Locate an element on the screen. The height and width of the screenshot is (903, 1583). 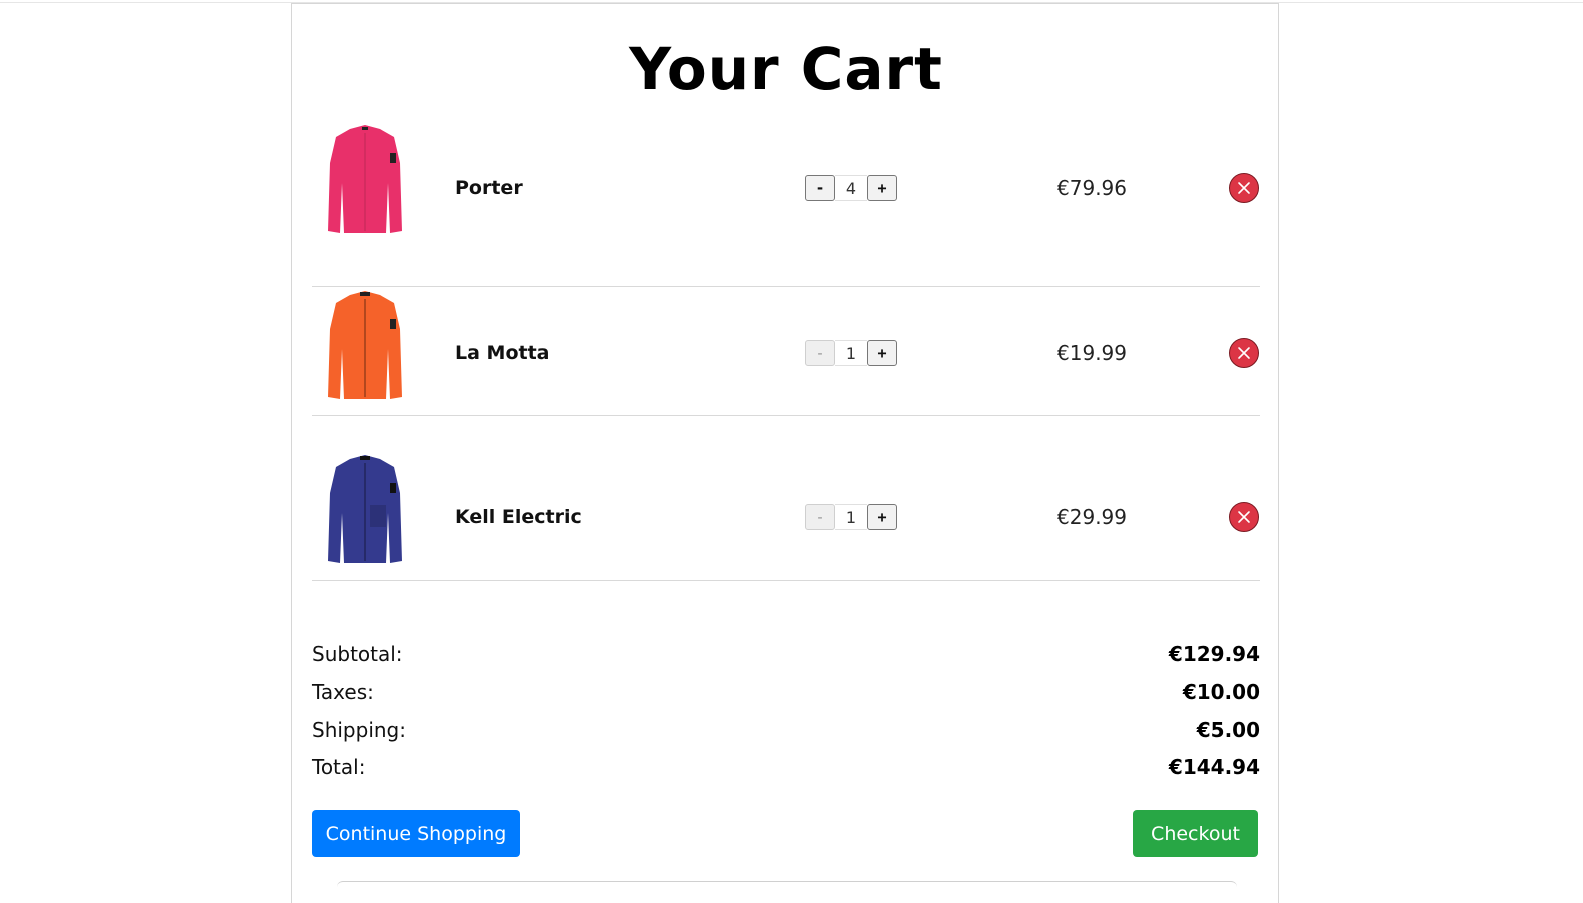
item-price: €29.99 is located at coordinates (1092, 517).